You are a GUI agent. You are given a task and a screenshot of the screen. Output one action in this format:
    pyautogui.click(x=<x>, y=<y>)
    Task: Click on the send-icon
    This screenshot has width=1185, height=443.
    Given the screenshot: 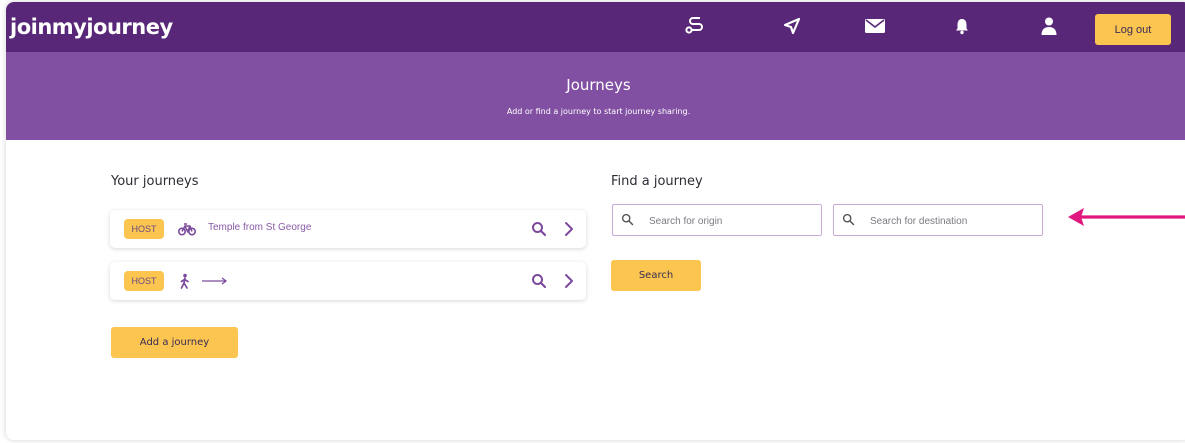 What is the action you would take?
    pyautogui.click(x=792, y=26)
    